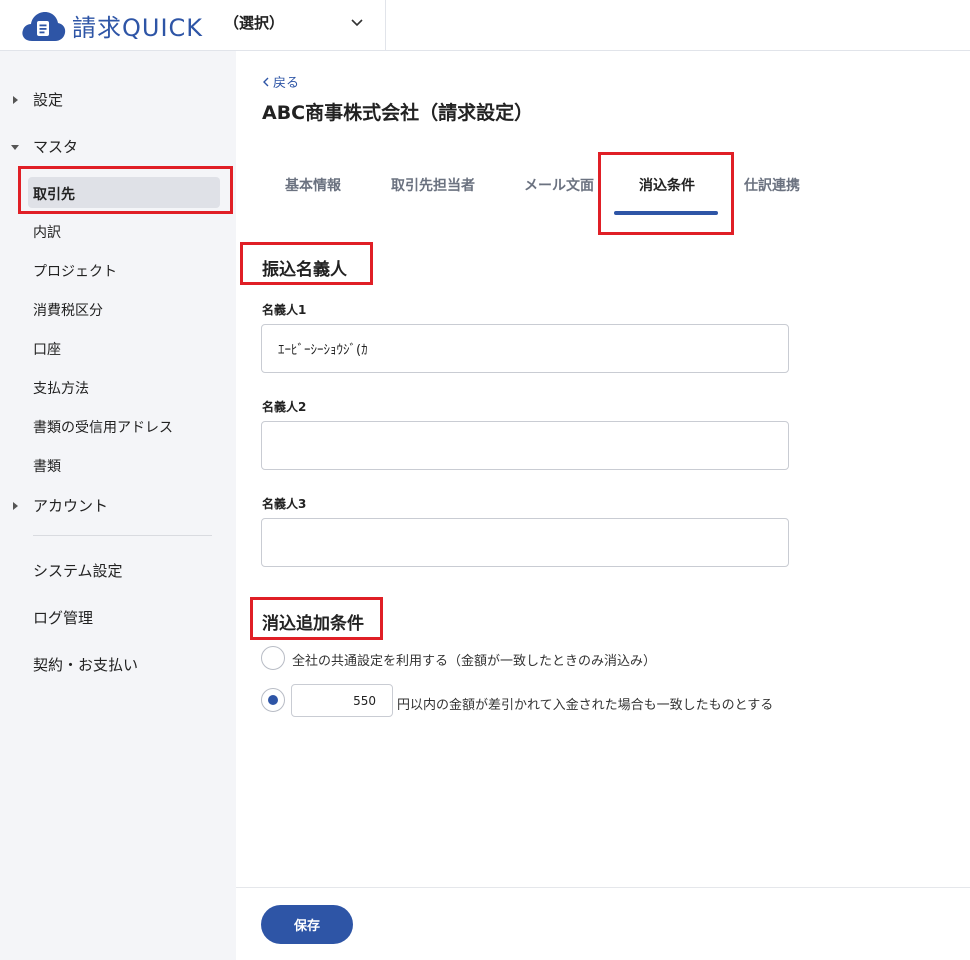 This screenshot has height=960, width=970. I want to click on payer-name-1-input, so click(525, 348).